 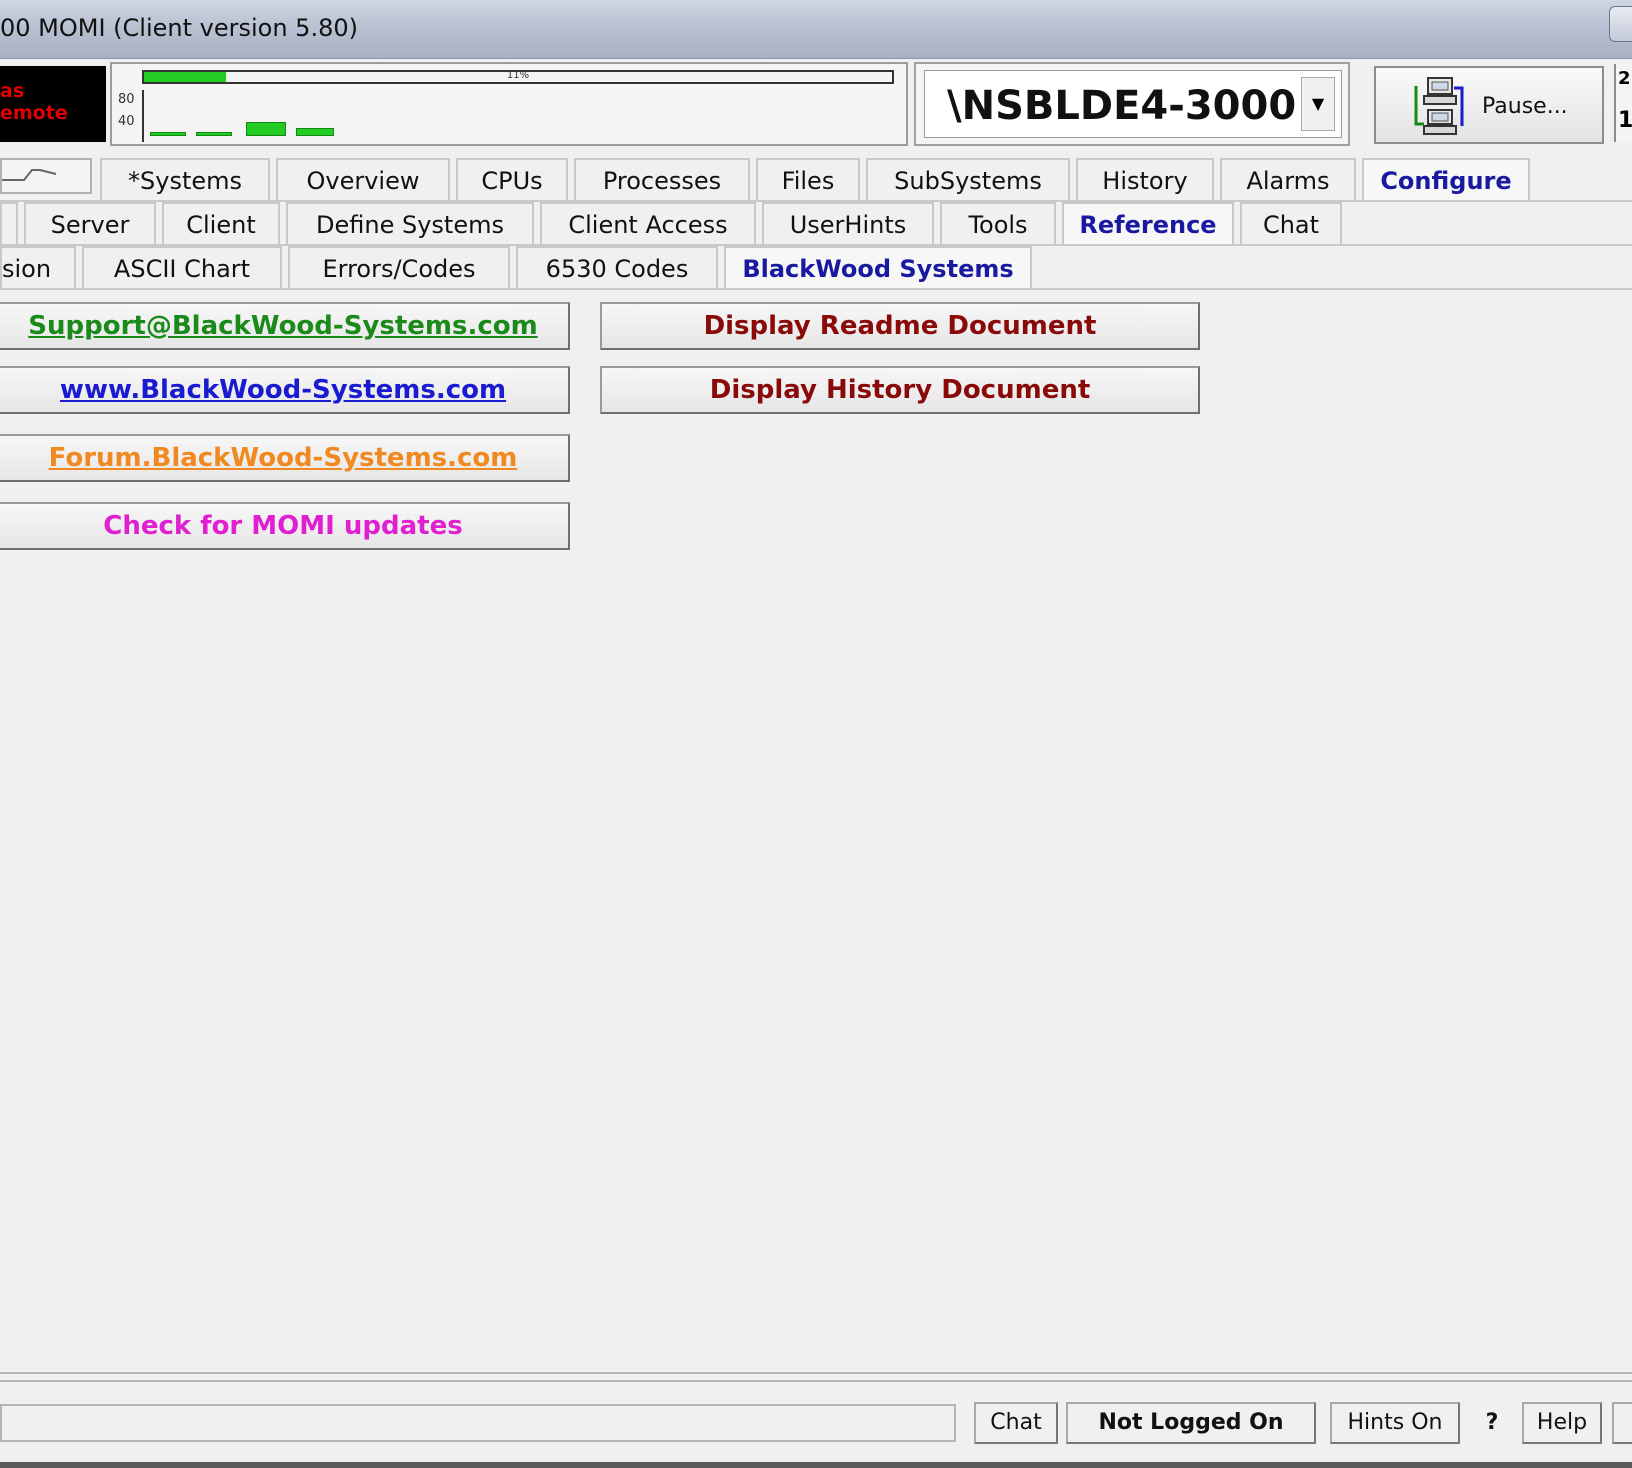 I want to click on chat-button: Chat, so click(x=1016, y=1423).